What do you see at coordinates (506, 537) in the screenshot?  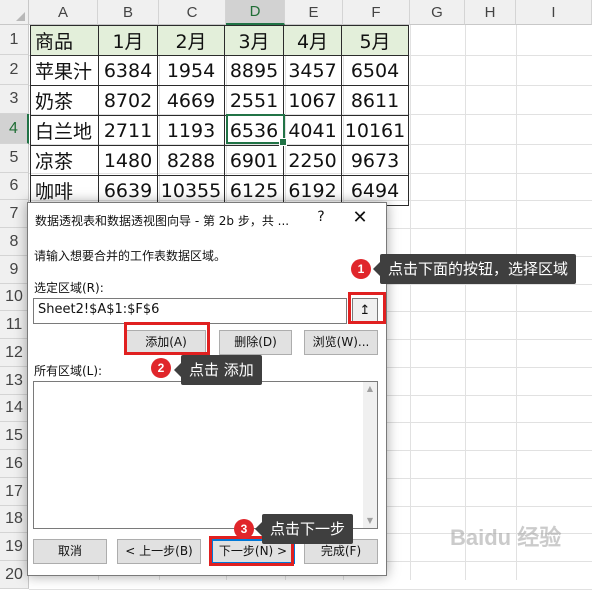 I see `baidu-watermark: Baidu 经验` at bounding box center [506, 537].